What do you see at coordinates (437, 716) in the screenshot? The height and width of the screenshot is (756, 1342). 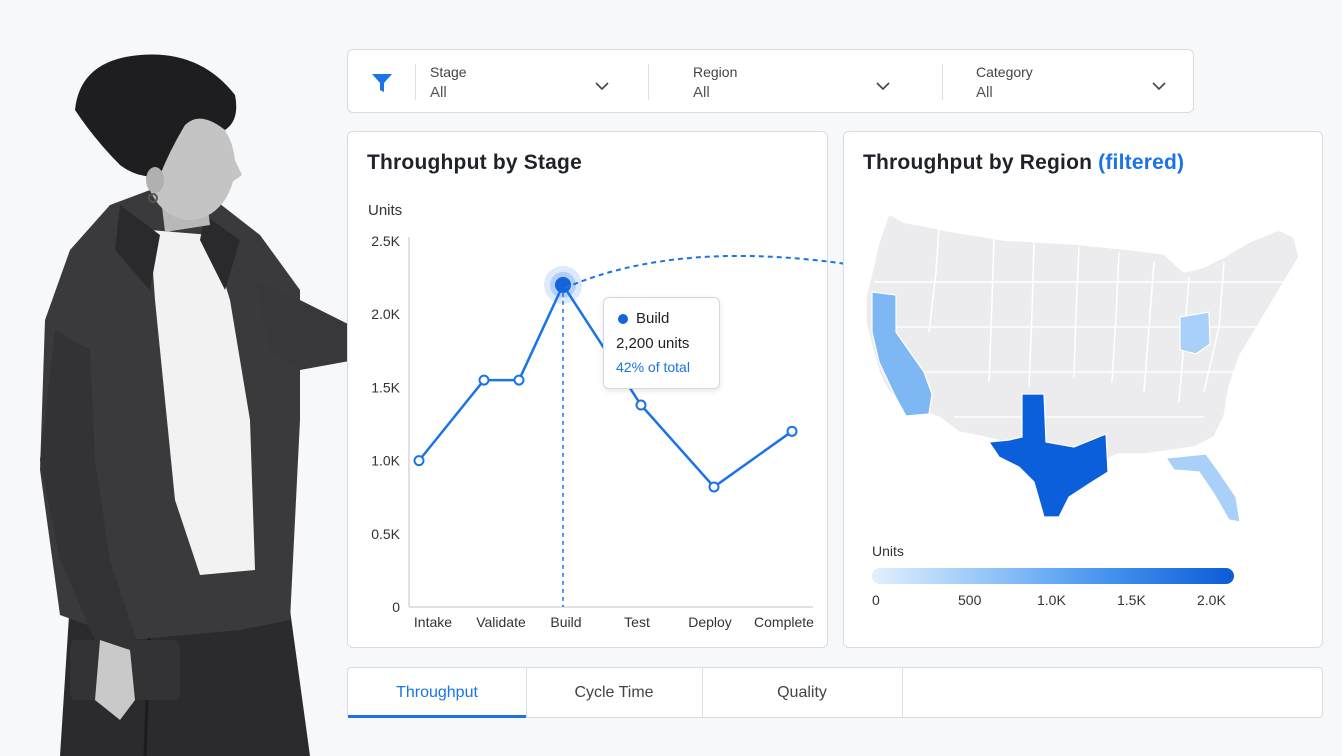 I see `active-tab-indicator` at bounding box center [437, 716].